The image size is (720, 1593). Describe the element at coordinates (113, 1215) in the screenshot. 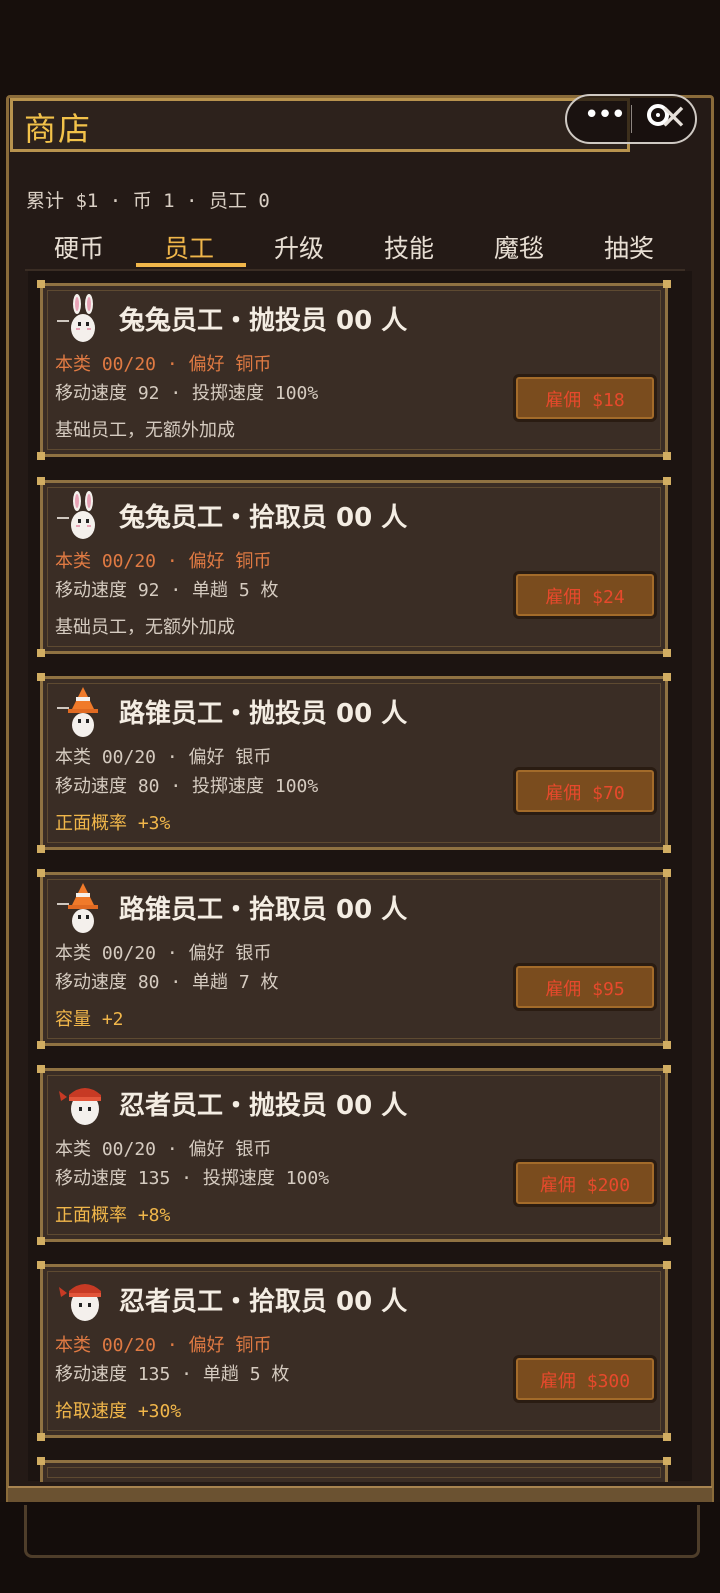

I see `card-bonus: 正面概率 +8%` at that location.